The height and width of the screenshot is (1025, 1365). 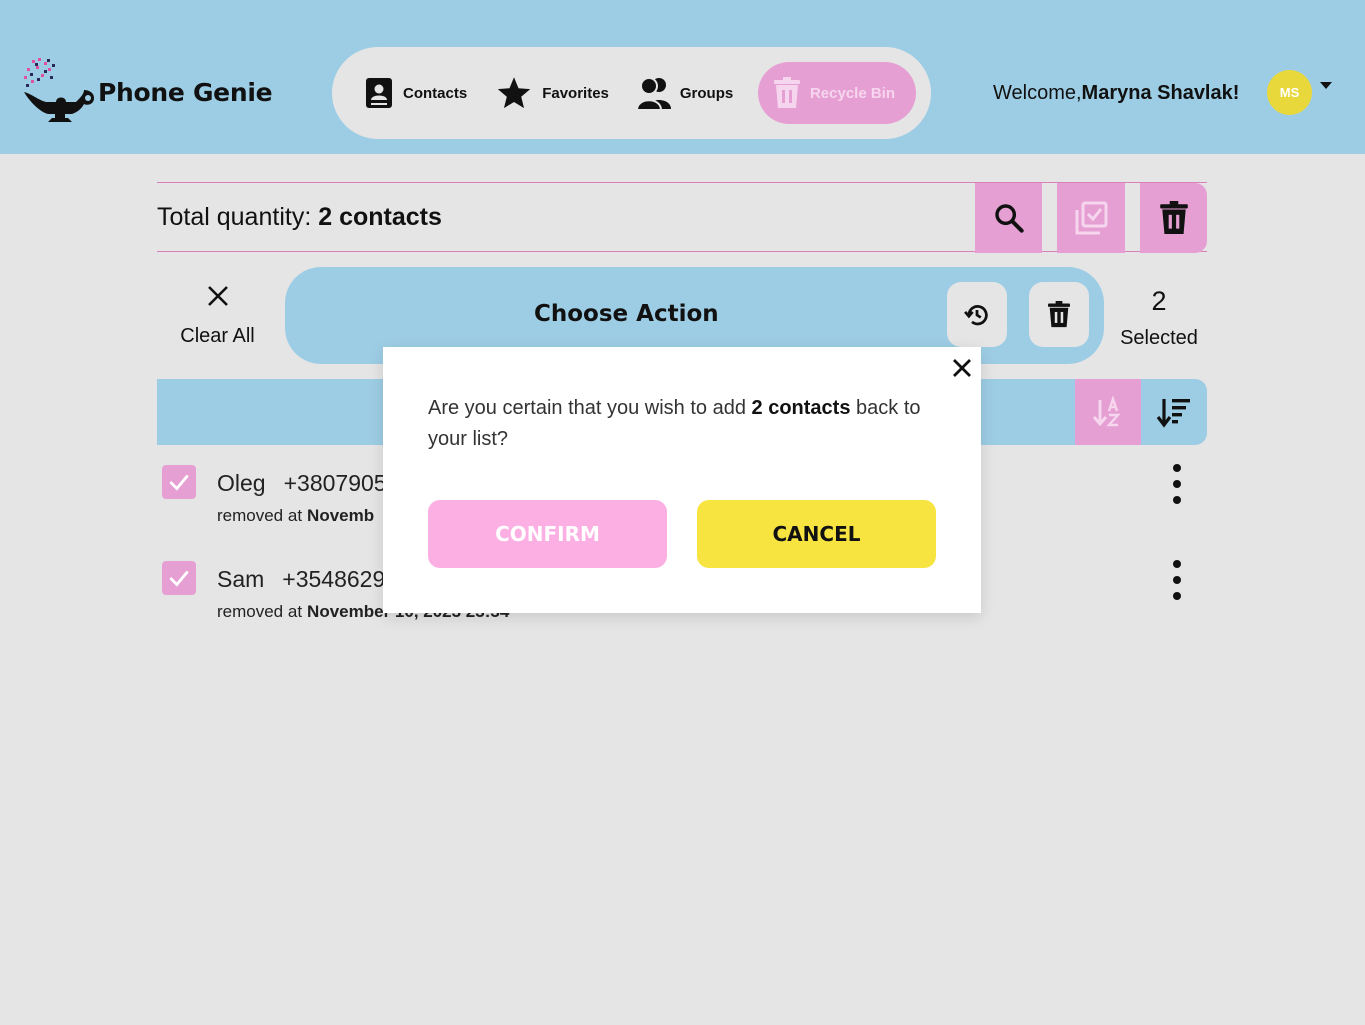 What do you see at coordinates (217, 316) in the screenshot?
I see `clear-all-button: Clear All` at bounding box center [217, 316].